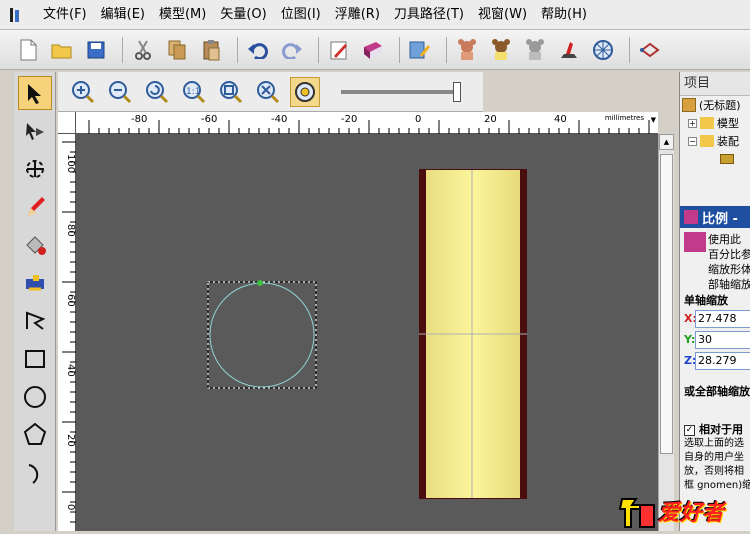 The height and width of the screenshot is (534, 750). Describe the element at coordinates (258, 50) in the screenshot. I see `undo-icon` at that location.